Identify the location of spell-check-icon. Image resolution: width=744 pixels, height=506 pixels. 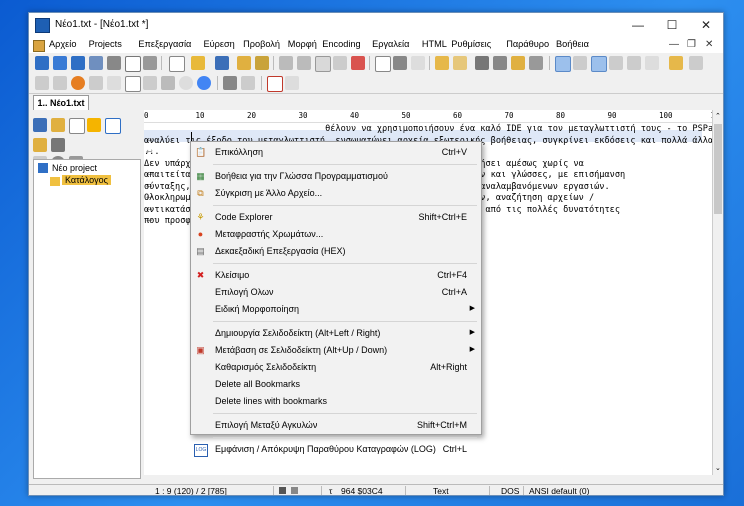
(418, 63).